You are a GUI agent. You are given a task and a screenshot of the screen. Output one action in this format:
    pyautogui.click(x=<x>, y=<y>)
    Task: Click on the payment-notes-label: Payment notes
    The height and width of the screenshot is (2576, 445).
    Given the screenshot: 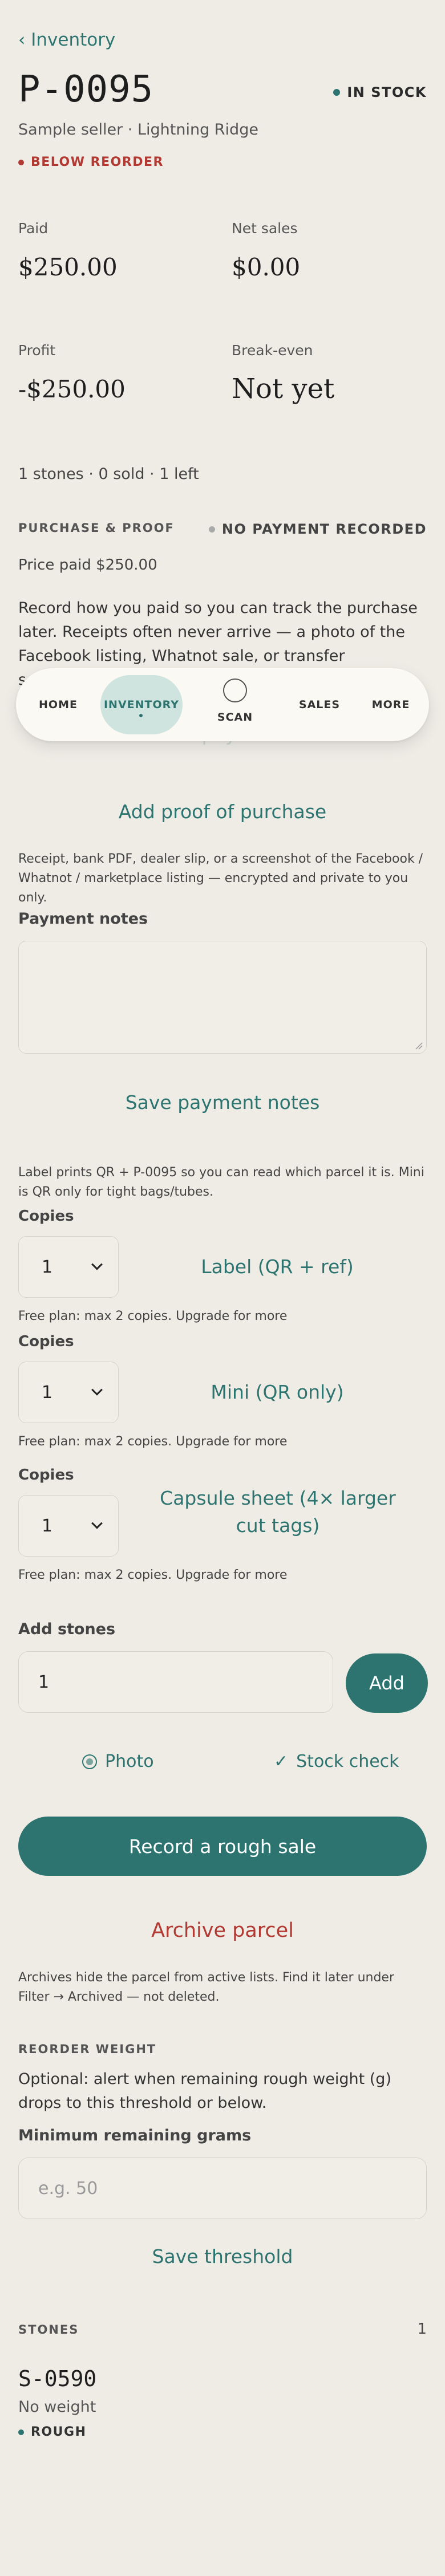 What is the action you would take?
    pyautogui.click(x=83, y=919)
    